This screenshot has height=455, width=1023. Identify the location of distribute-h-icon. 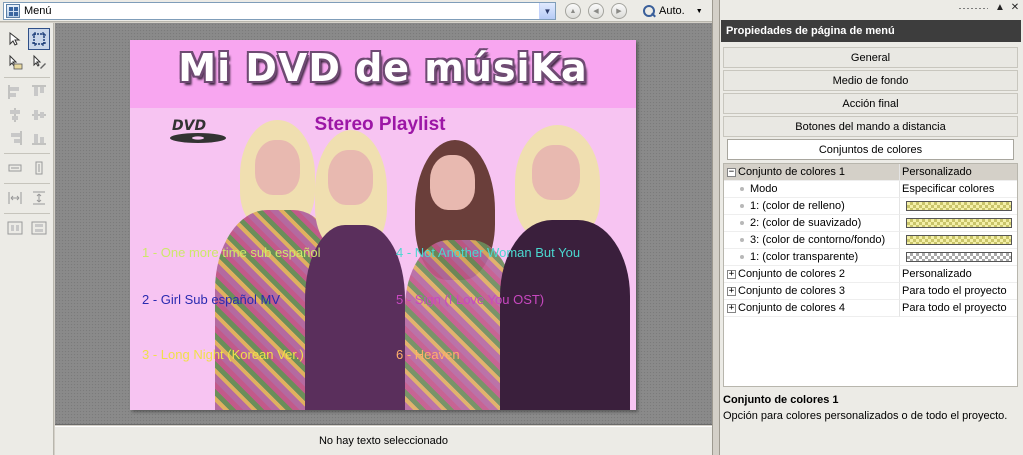
(15, 198).